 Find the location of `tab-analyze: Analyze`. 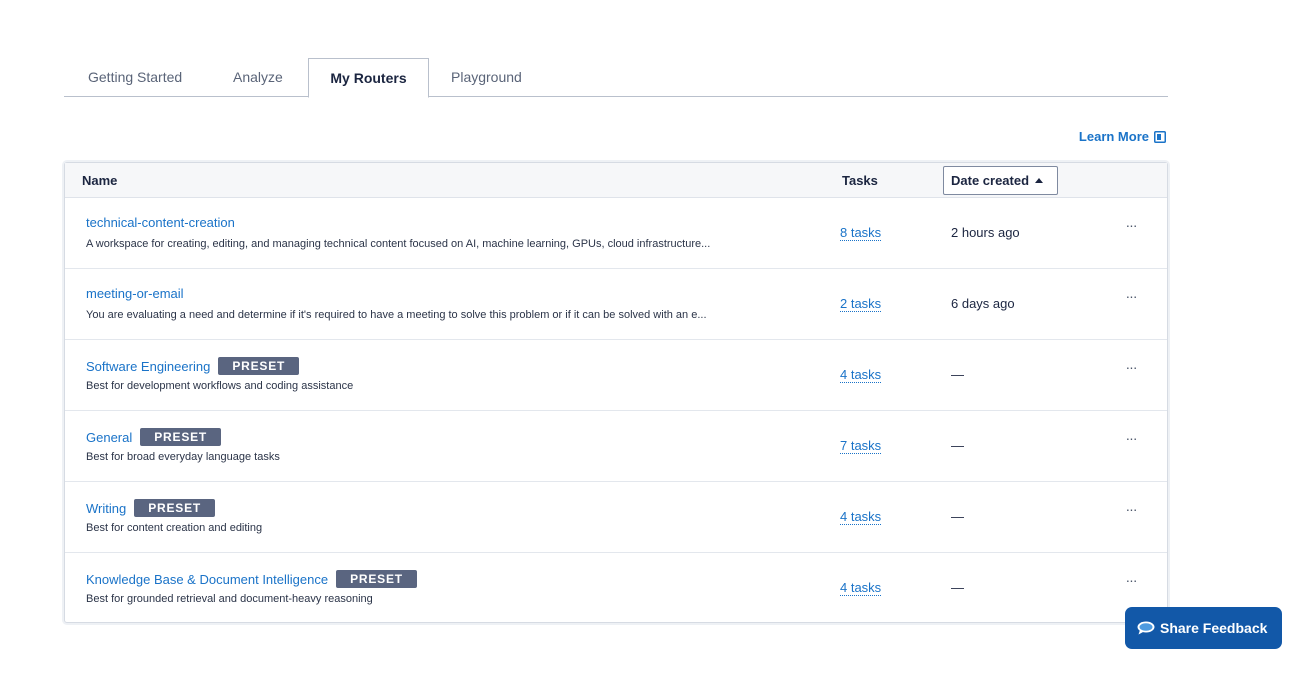

tab-analyze: Analyze is located at coordinates (258, 77).